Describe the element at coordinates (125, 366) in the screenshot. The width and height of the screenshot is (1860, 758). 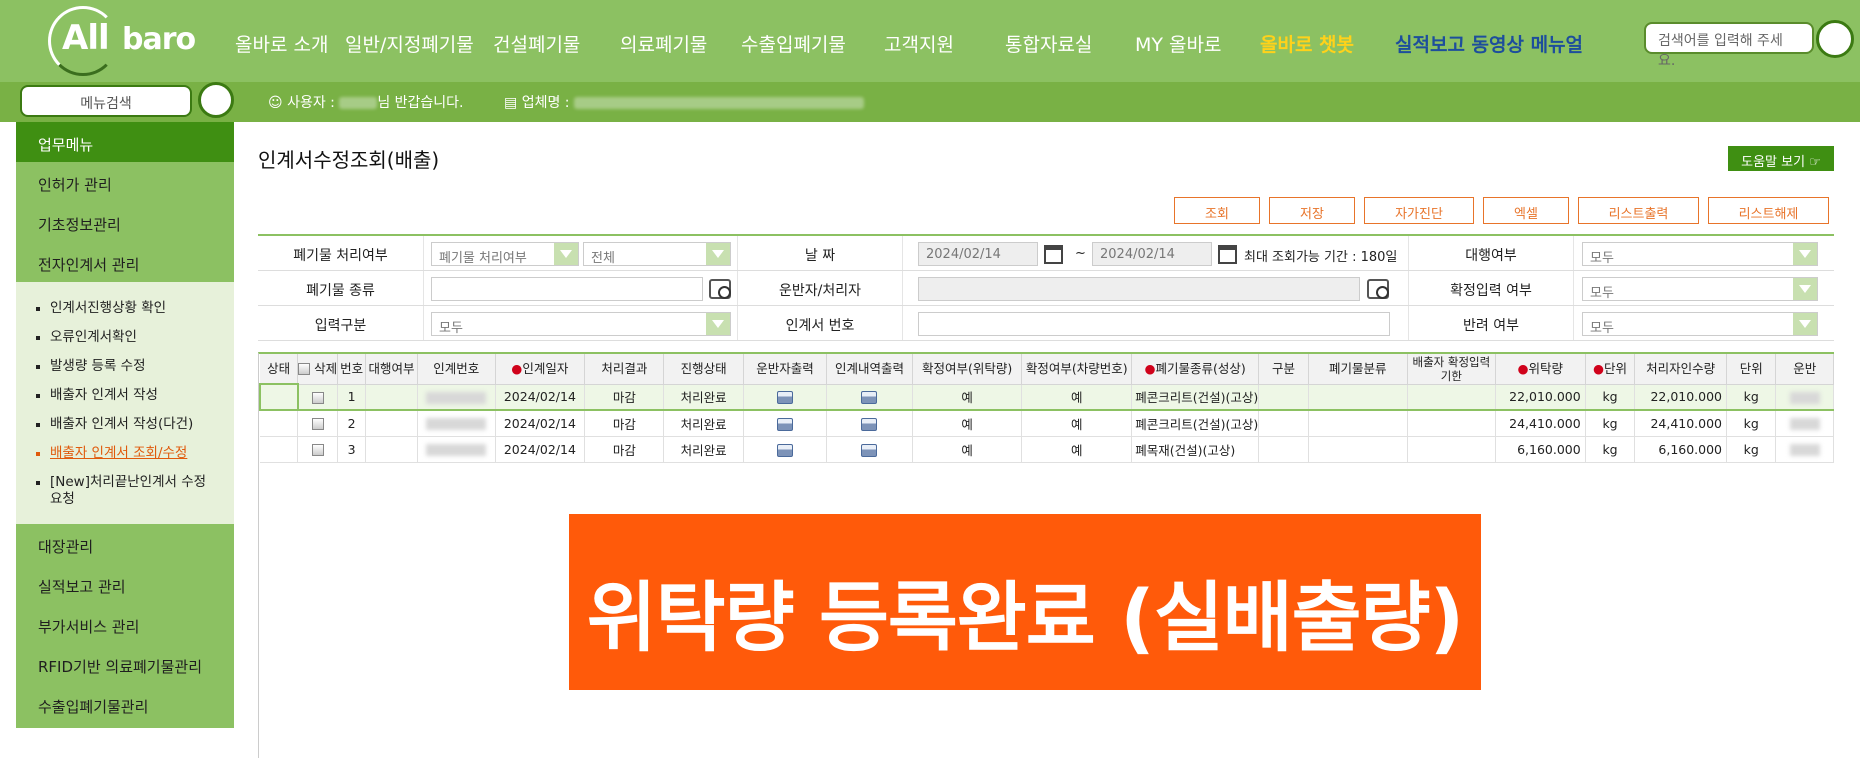
I see `sidebar-sub-generation-edit: 발생량 등록 수정` at that location.